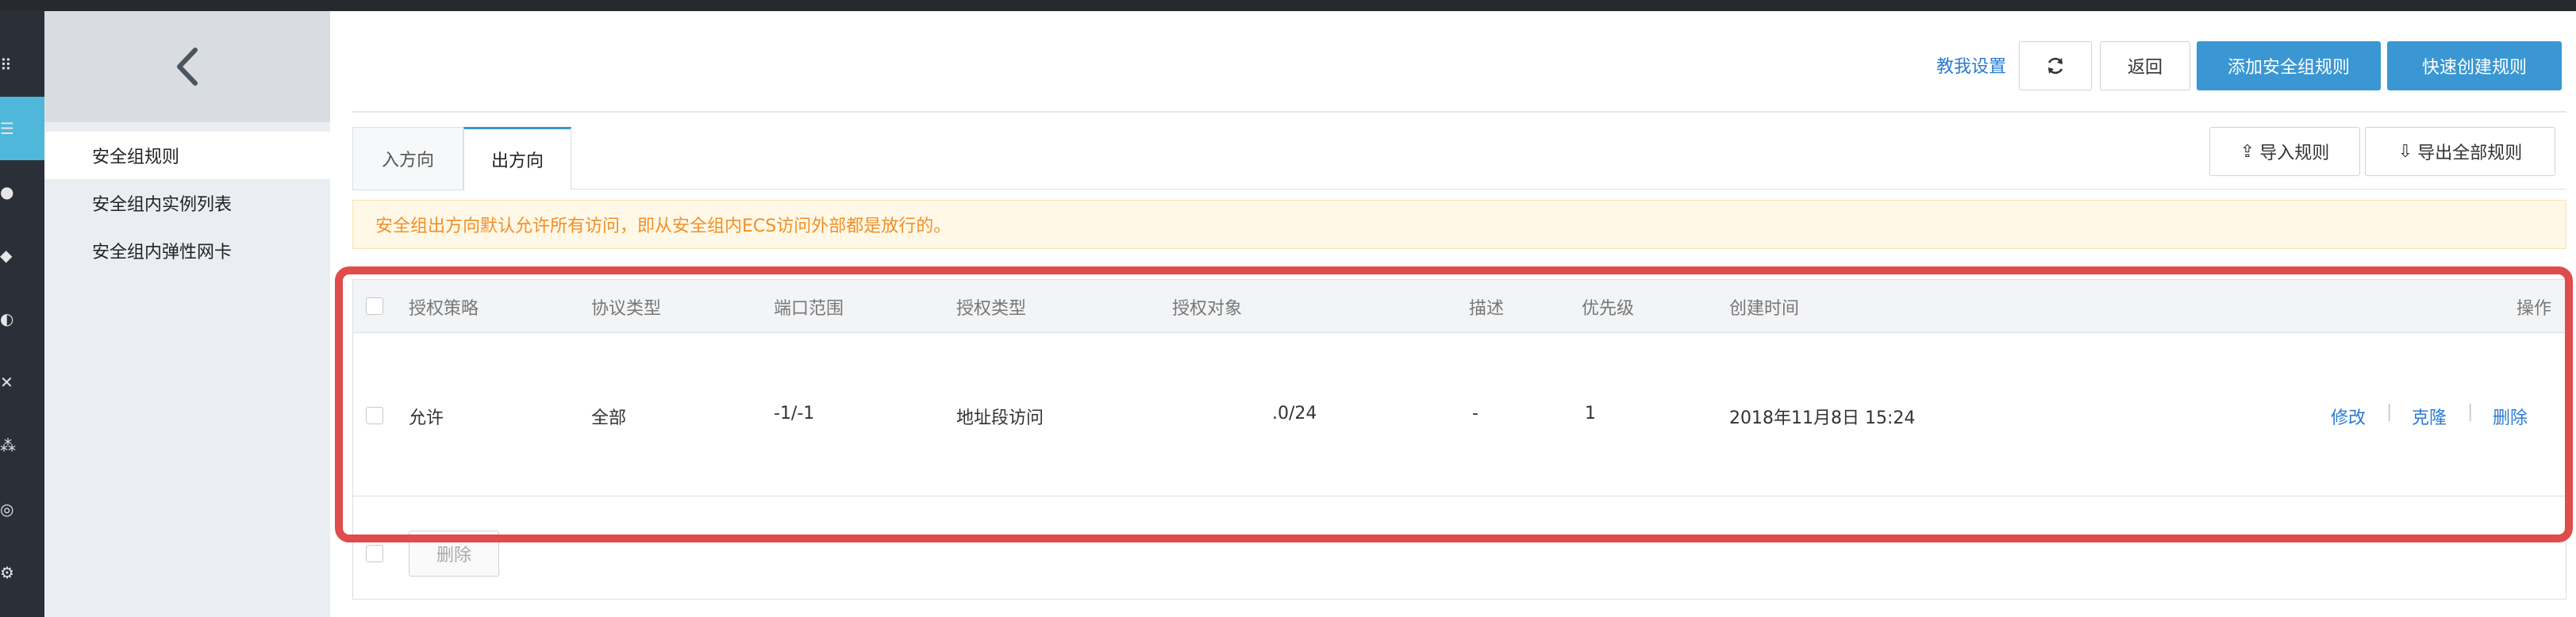  What do you see at coordinates (7, 128) in the screenshot?
I see `server-icon: ☰` at bounding box center [7, 128].